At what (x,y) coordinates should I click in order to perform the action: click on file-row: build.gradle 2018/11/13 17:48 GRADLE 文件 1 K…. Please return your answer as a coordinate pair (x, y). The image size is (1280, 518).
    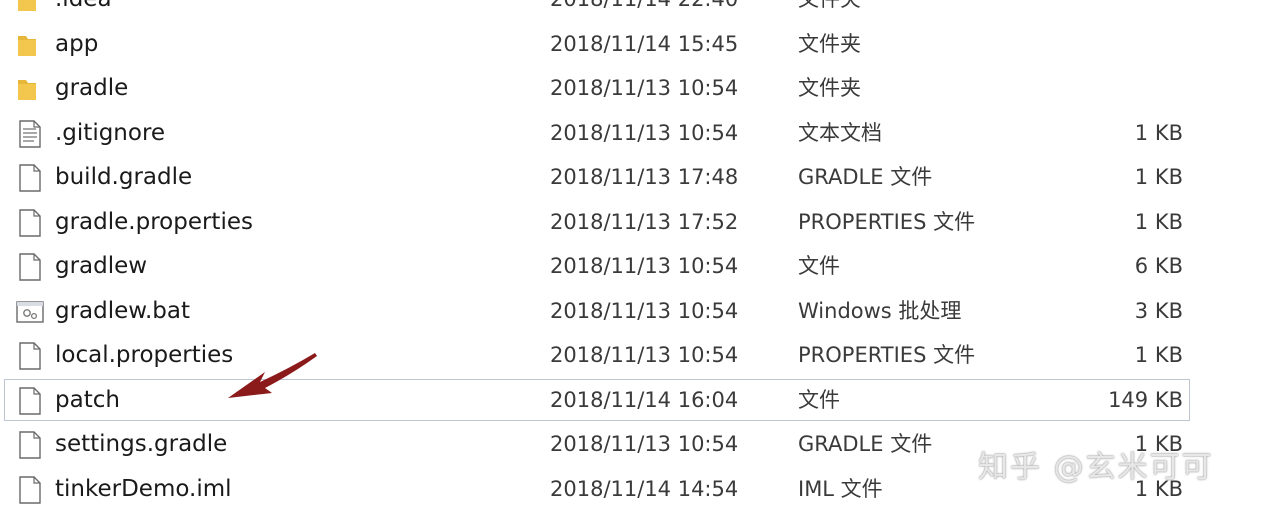
    Looking at the image, I should click on (640, 177).